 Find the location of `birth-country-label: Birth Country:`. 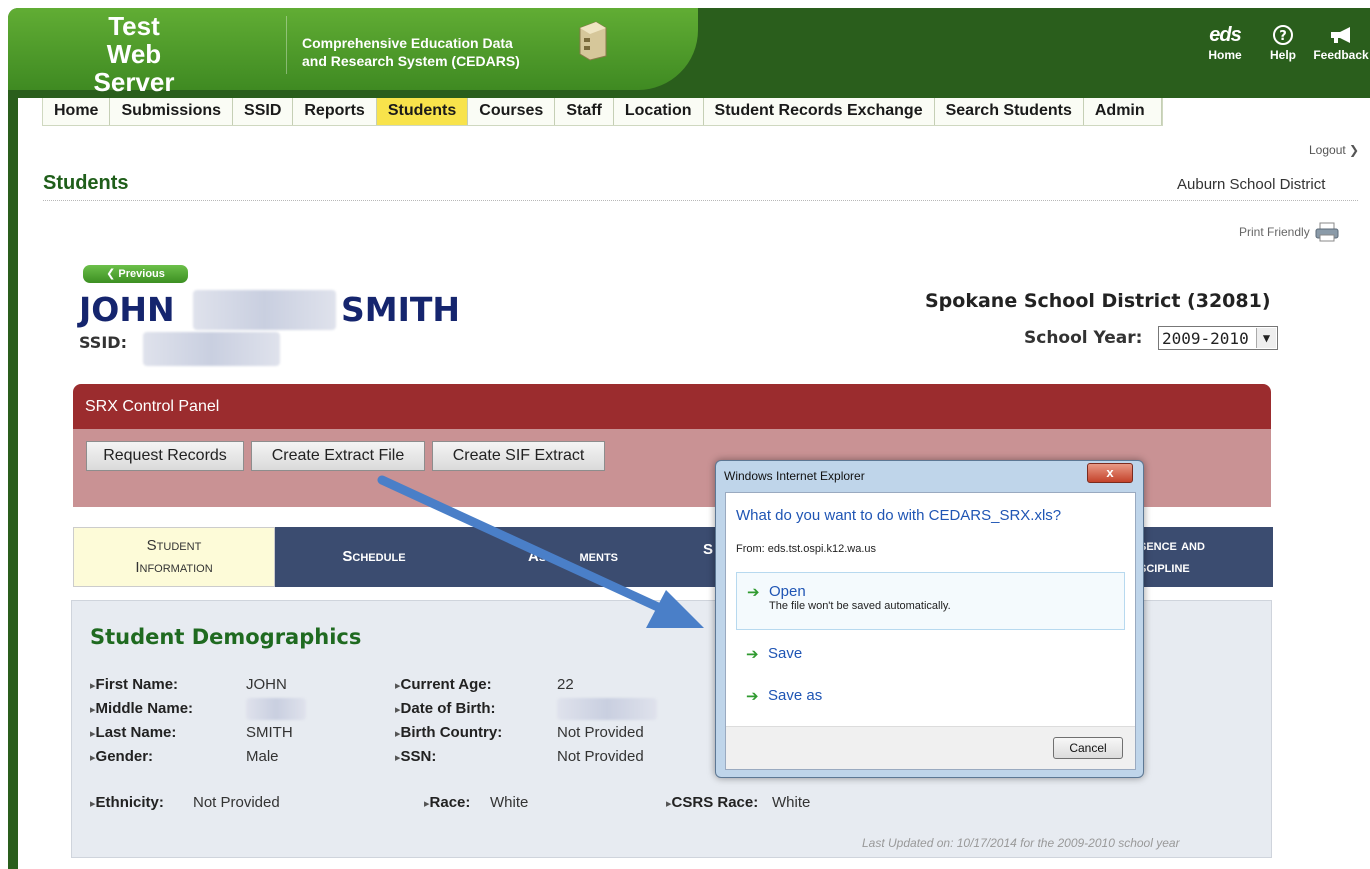

birth-country-label: Birth Country: is located at coordinates (449, 732).